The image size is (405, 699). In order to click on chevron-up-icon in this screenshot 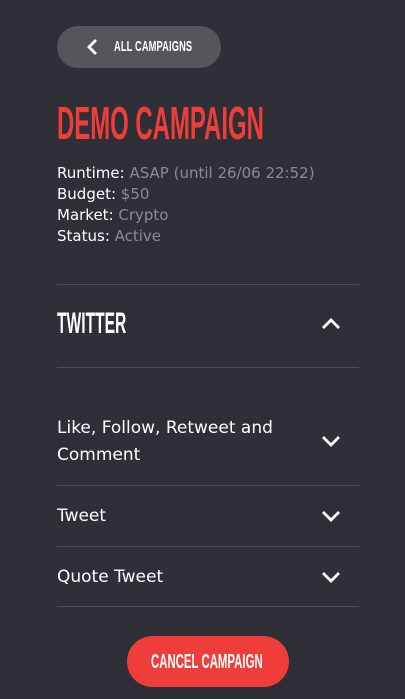, I will do `click(331, 323)`.